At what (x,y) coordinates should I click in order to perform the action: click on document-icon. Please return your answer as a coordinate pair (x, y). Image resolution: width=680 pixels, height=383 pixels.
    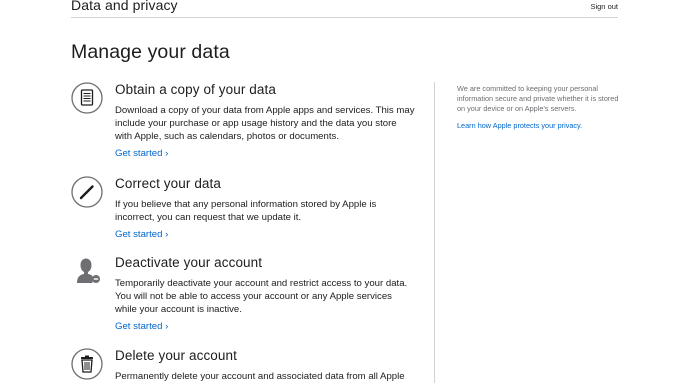
    Looking at the image, I should click on (87, 98).